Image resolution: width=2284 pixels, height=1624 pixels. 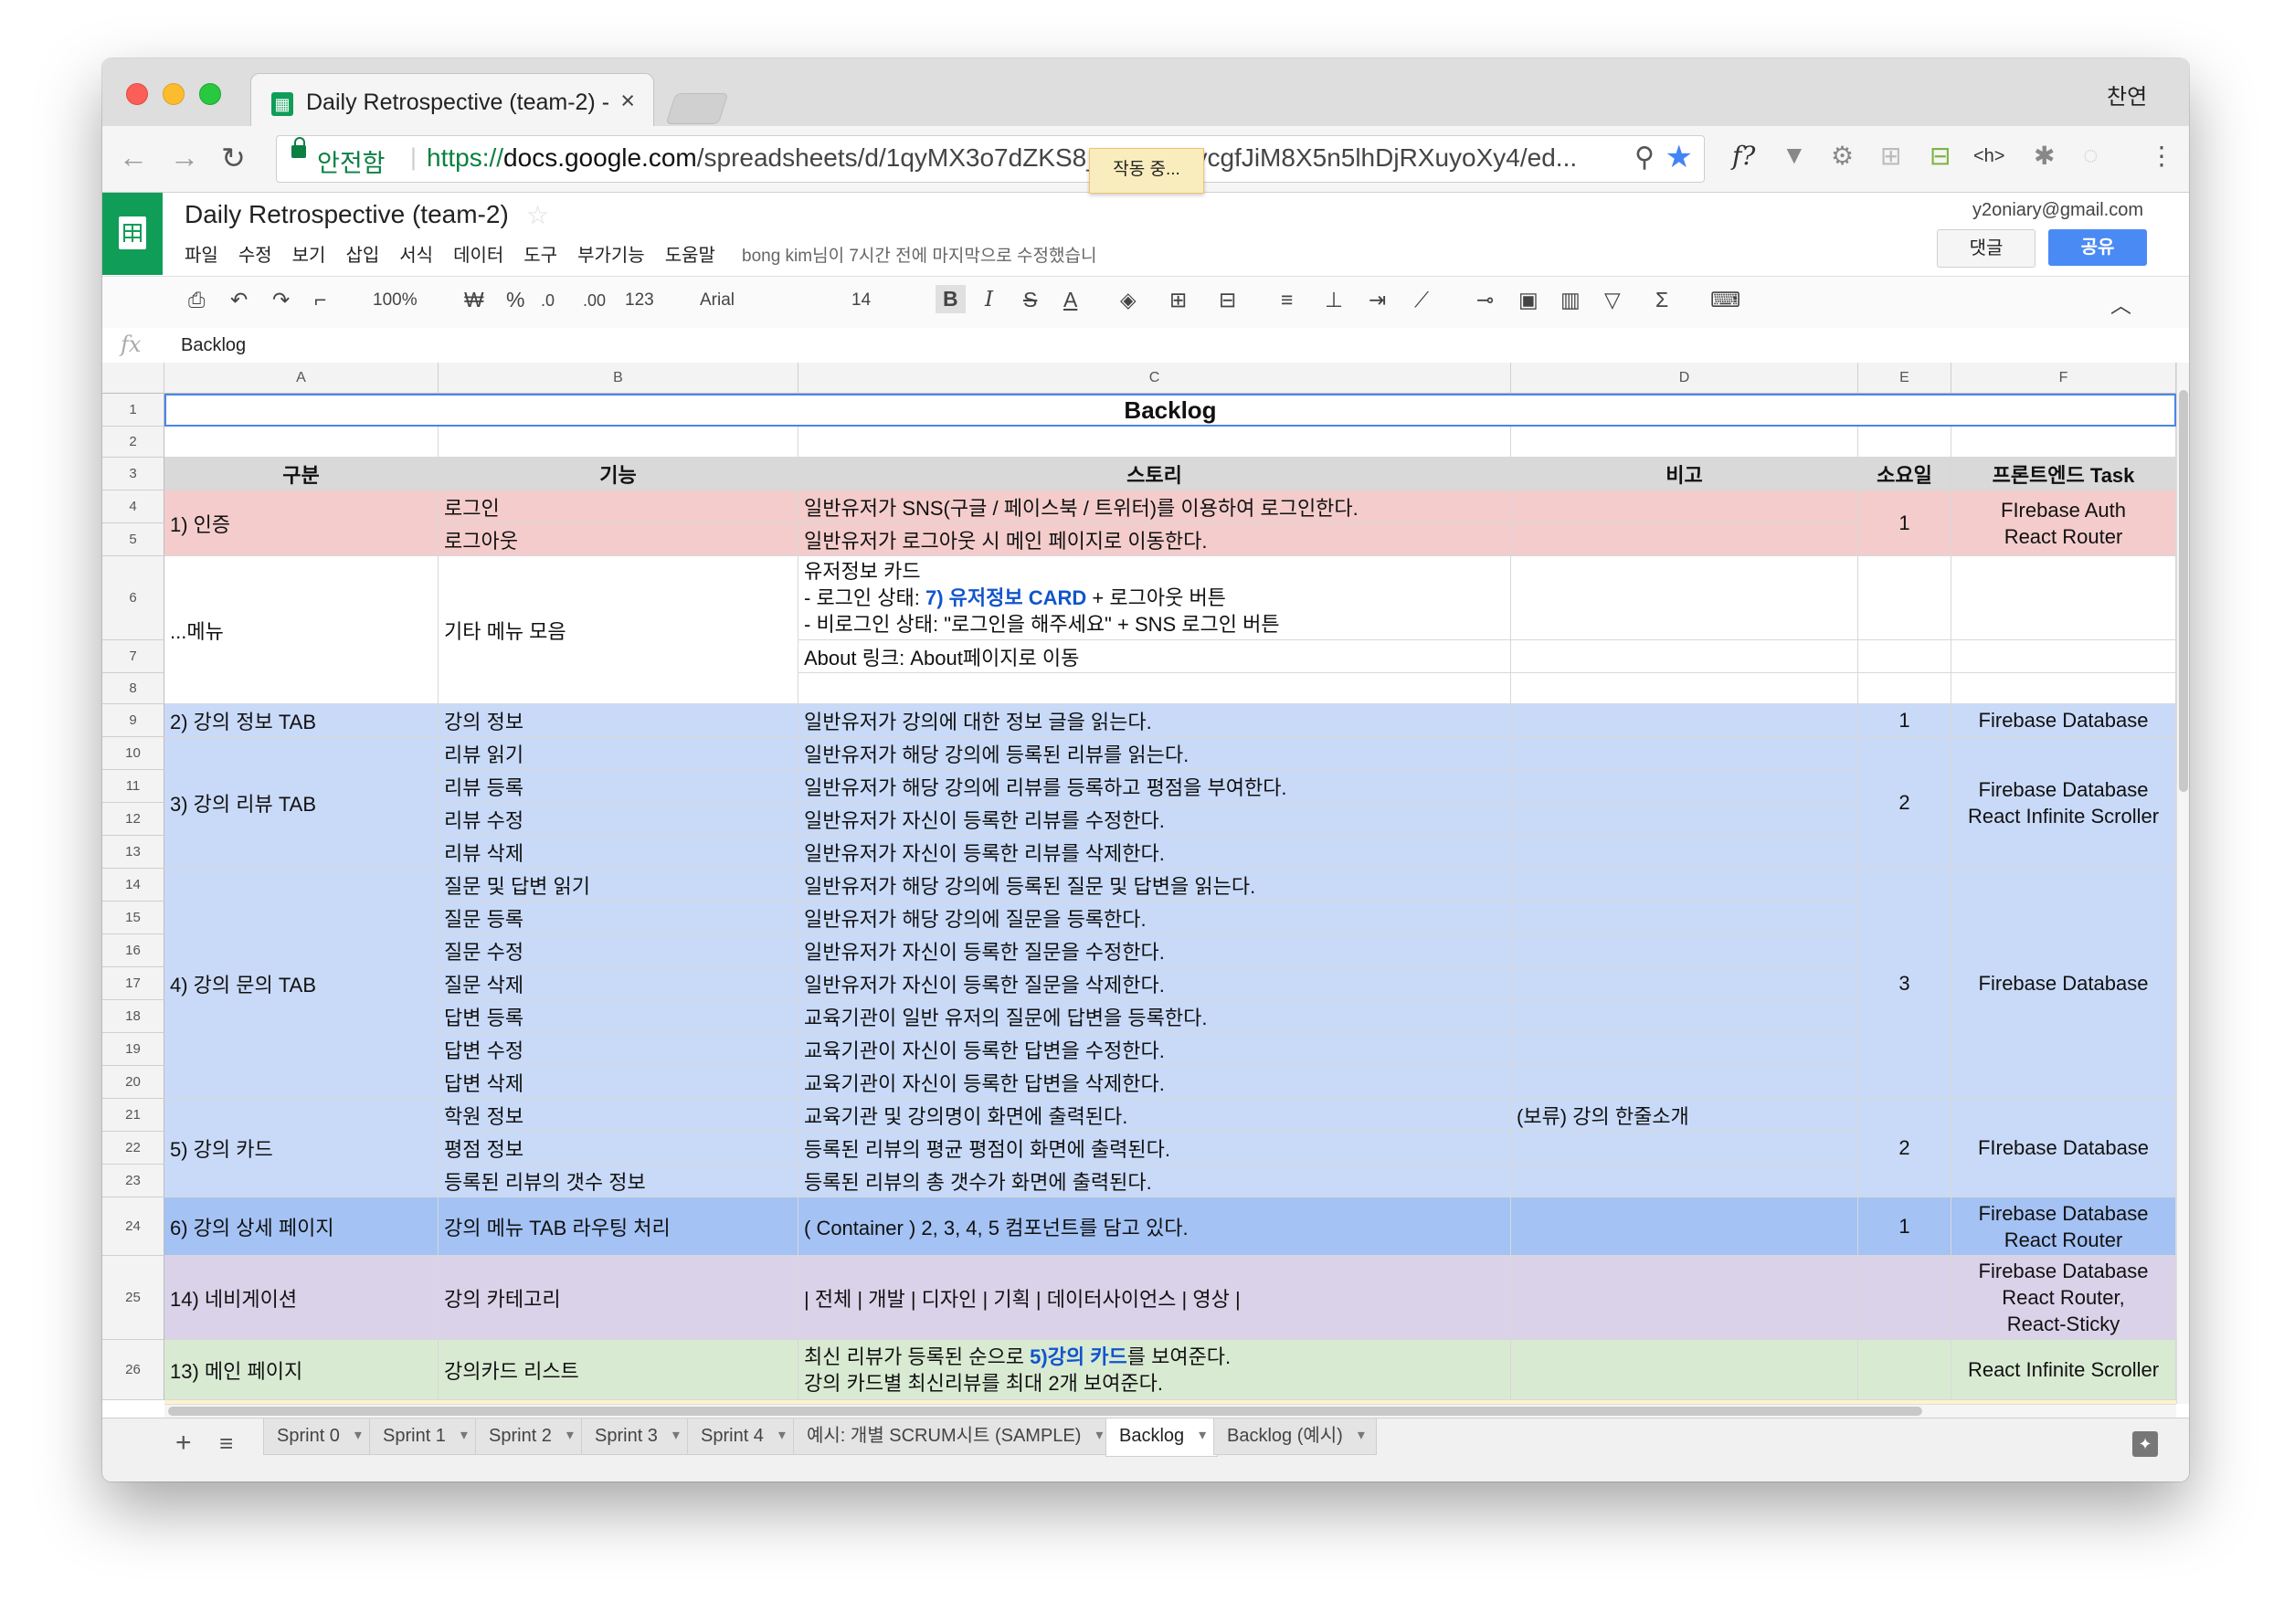 I want to click on row-header: 19, so click(x=133, y=1049).